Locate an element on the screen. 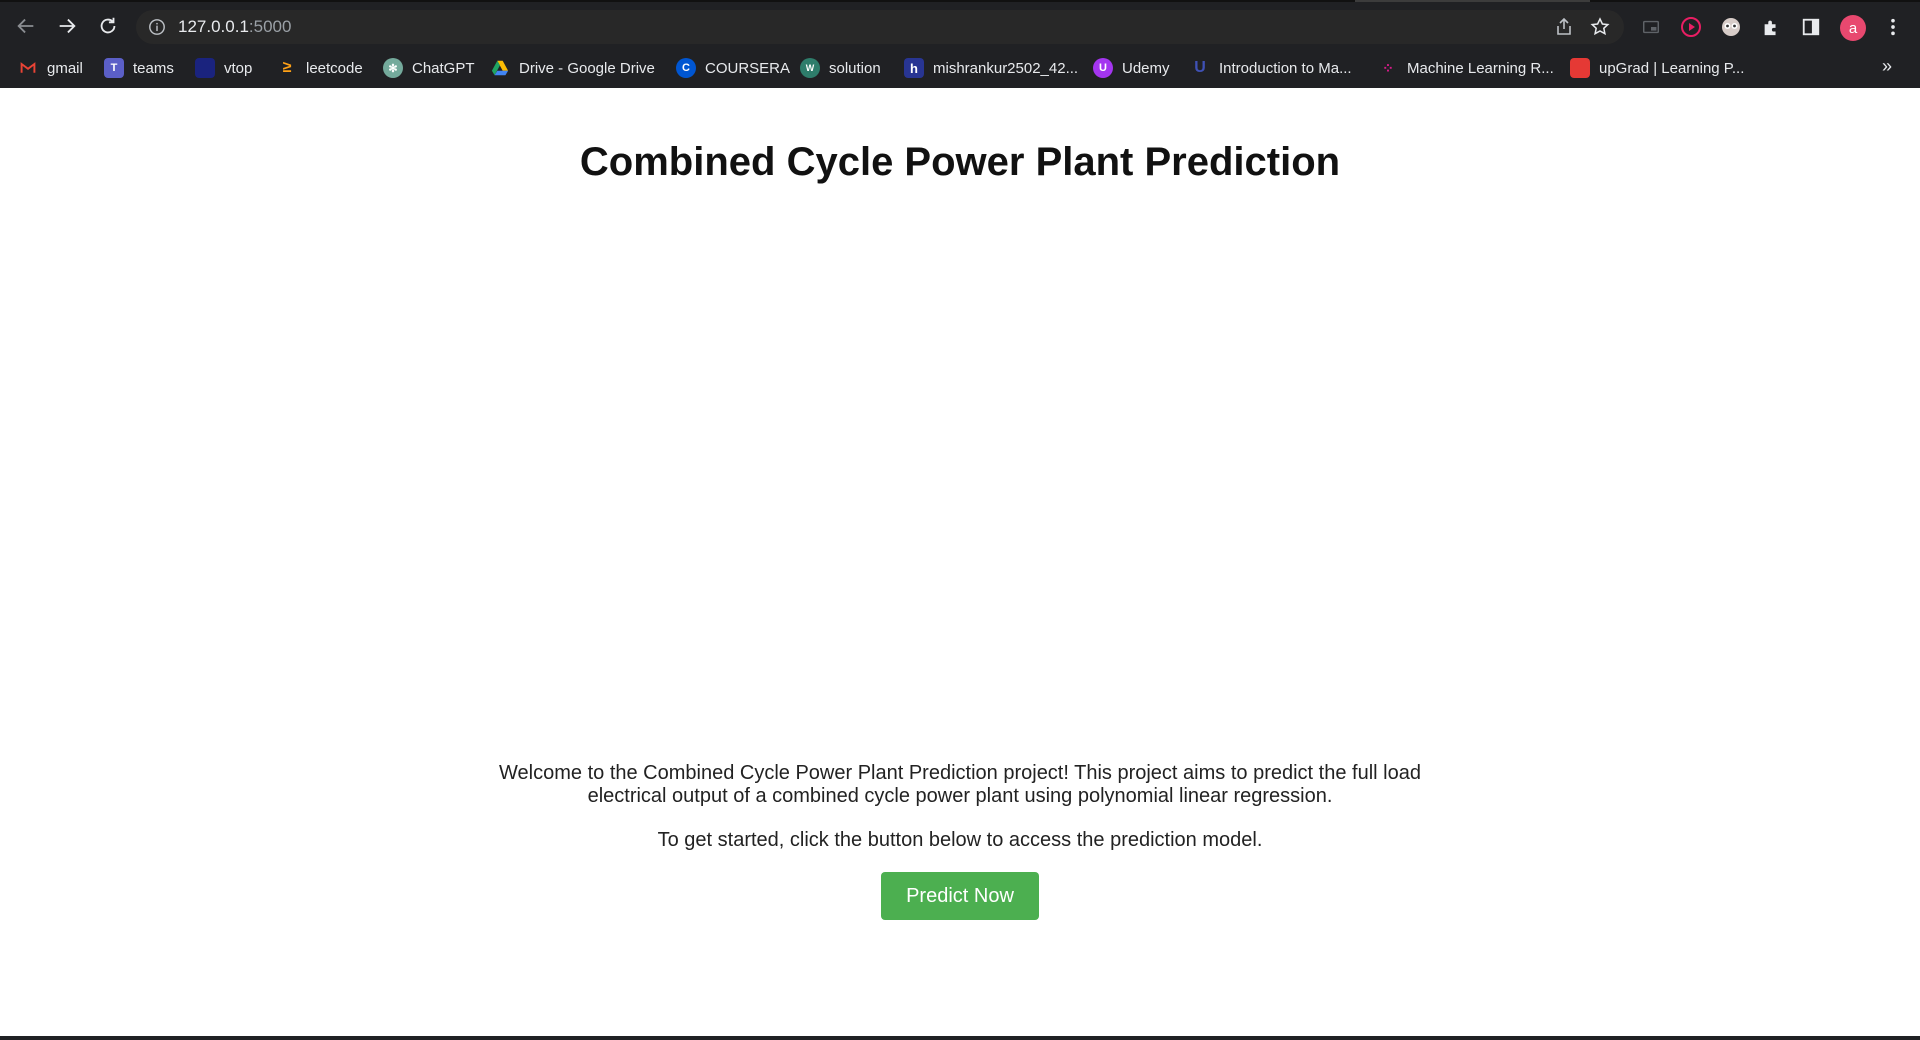  browser-toolbar: 127.0.0.1:5000 a is located at coordinates (960, 26).